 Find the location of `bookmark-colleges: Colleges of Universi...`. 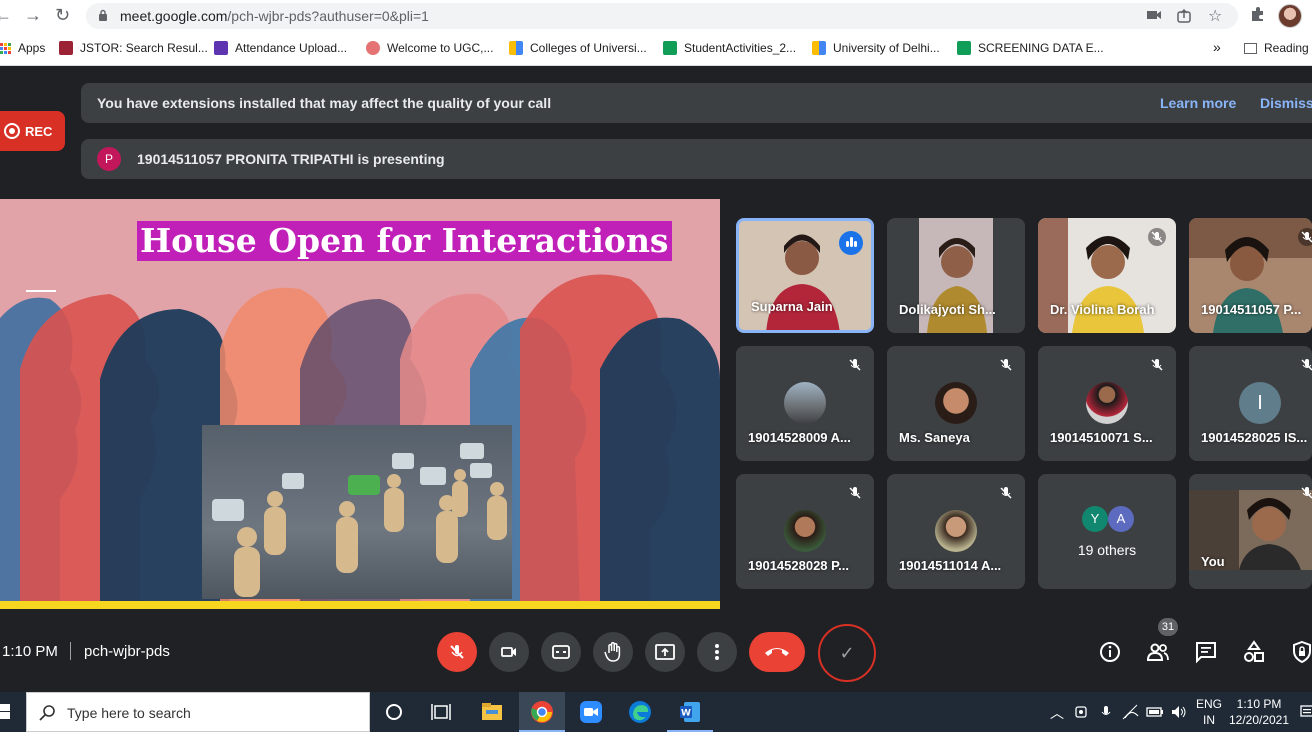

bookmark-colleges: Colleges of Universi... is located at coordinates (578, 48).